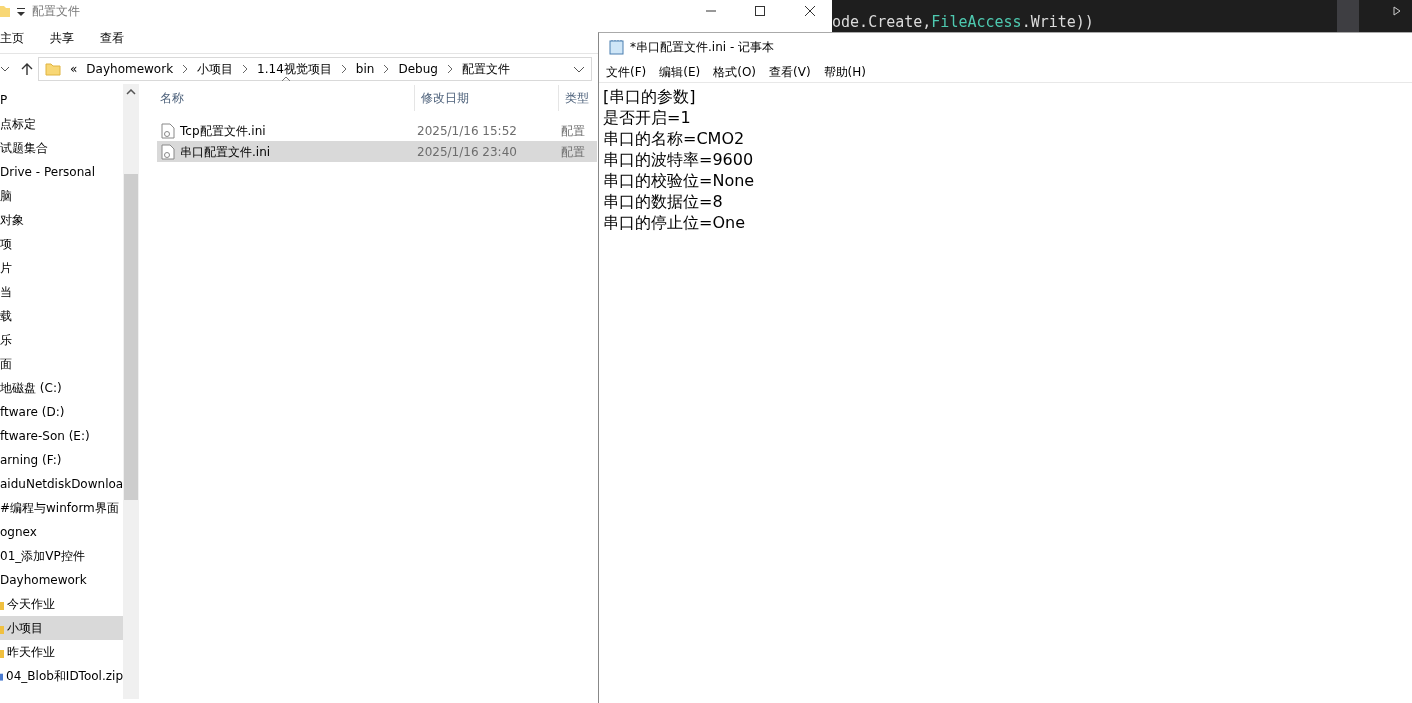  What do you see at coordinates (61, 412) in the screenshot?
I see `nav-item: ftware (D:)` at bounding box center [61, 412].